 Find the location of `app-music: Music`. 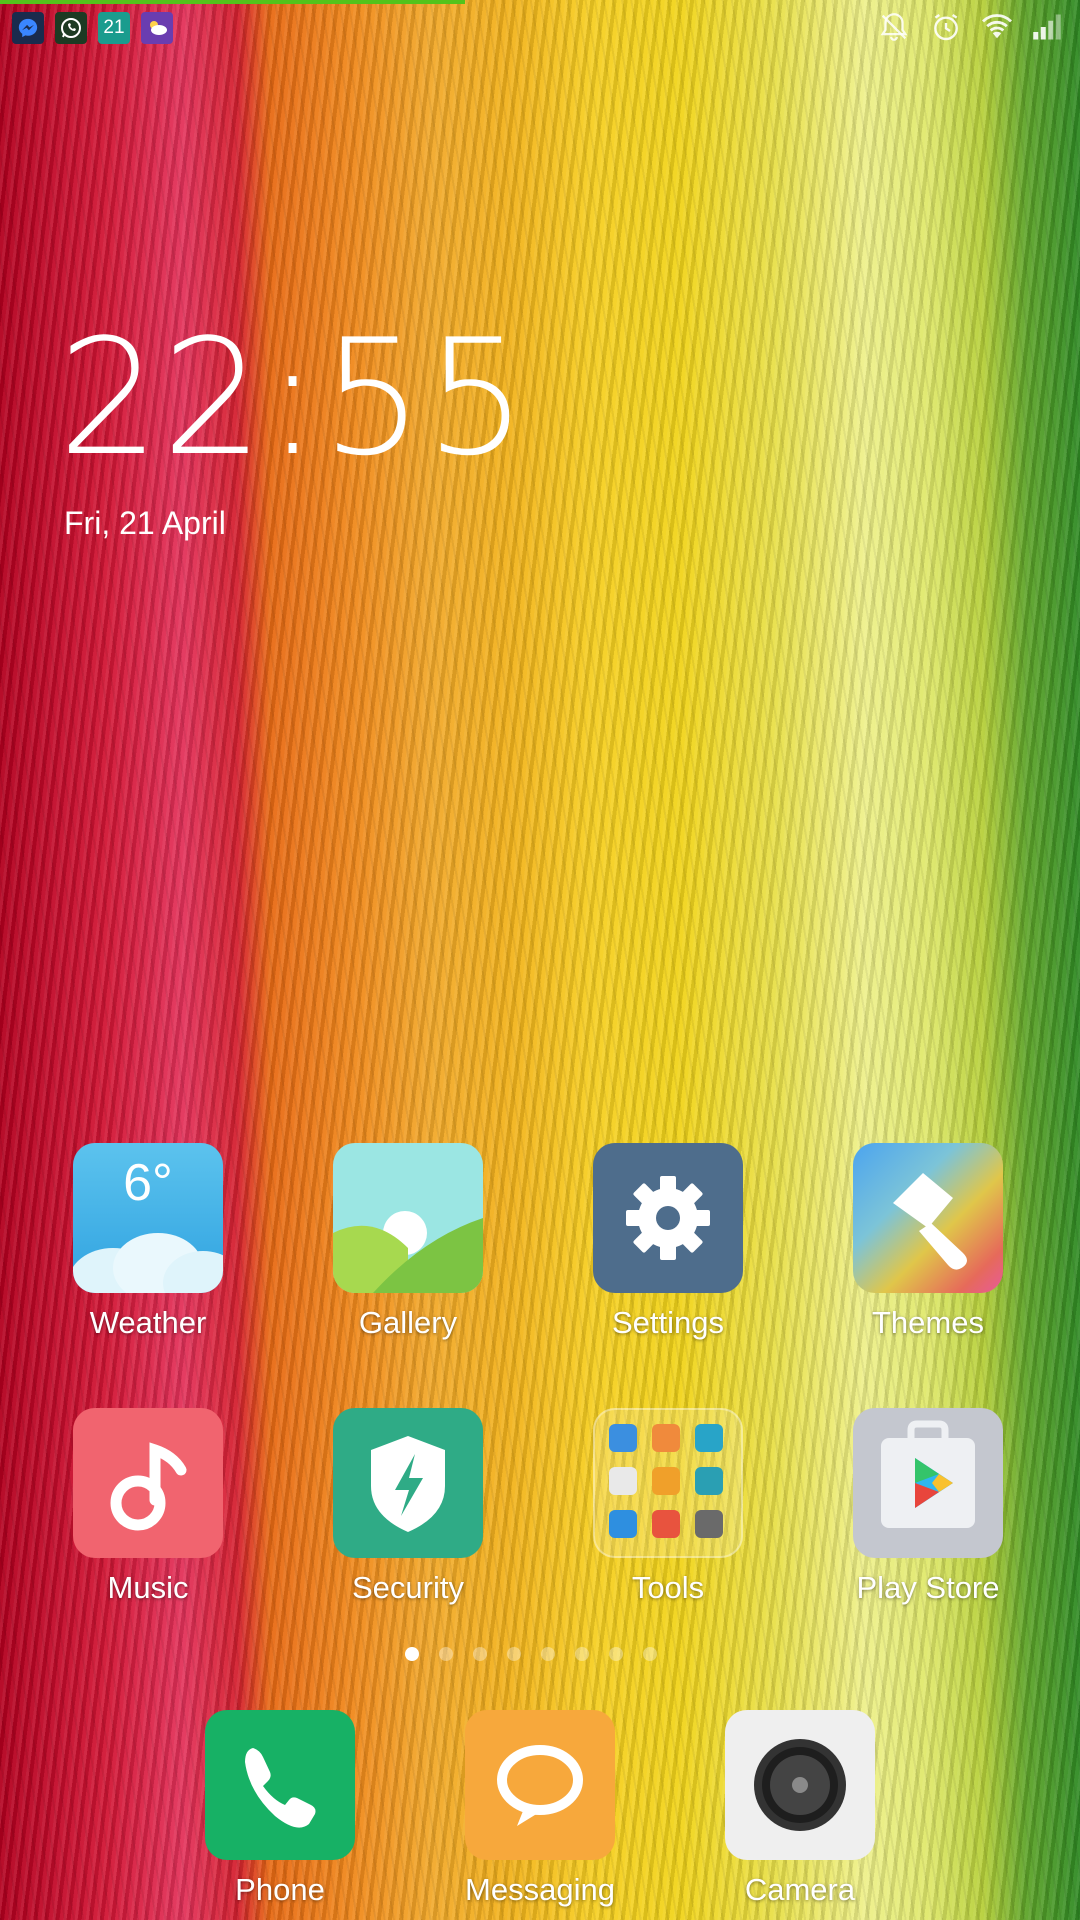

app-music: Music is located at coordinates (148, 1507).